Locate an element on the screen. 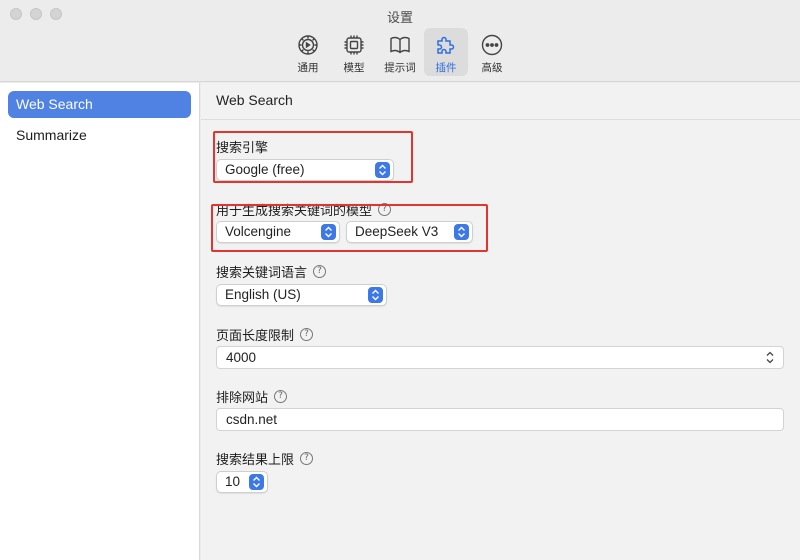 The height and width of the screenshot is (560, 800). page-title: Web Search is located at coordinates (254, 100).